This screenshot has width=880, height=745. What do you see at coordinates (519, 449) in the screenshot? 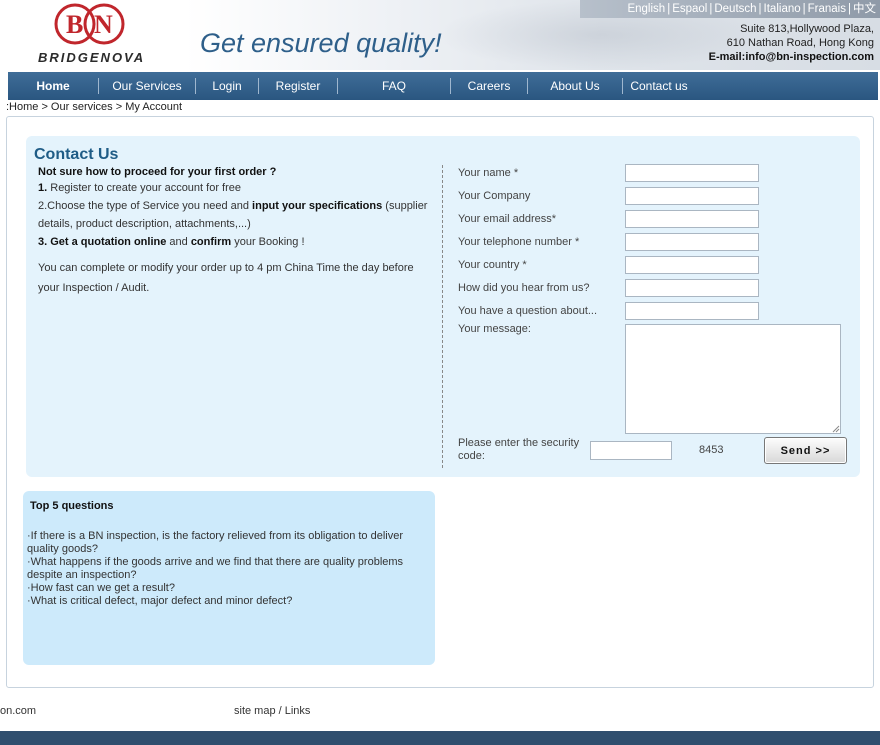
I see `label-security: Please enter the security code:` at bounding box center [519, 449].